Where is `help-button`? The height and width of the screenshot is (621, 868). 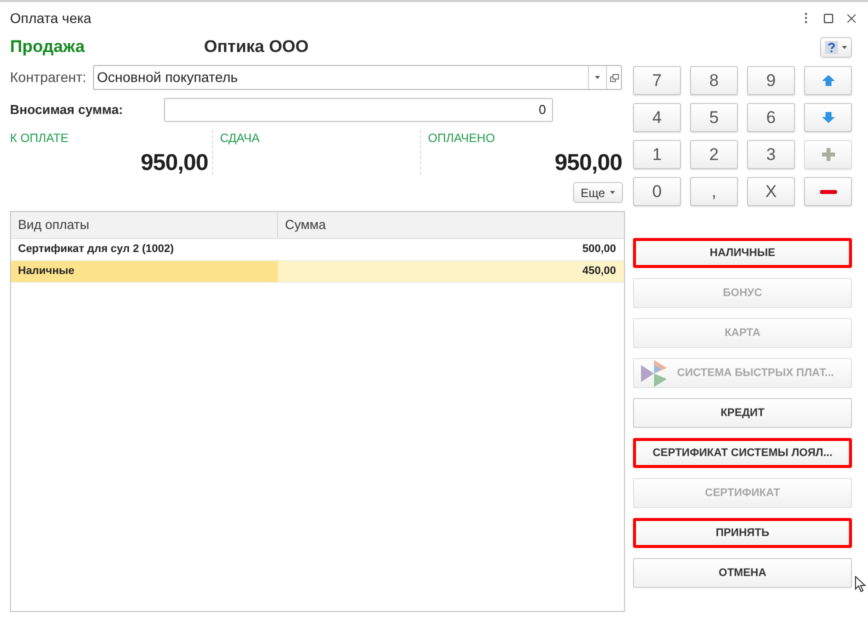
help-button is located at coordinates (836, 47).